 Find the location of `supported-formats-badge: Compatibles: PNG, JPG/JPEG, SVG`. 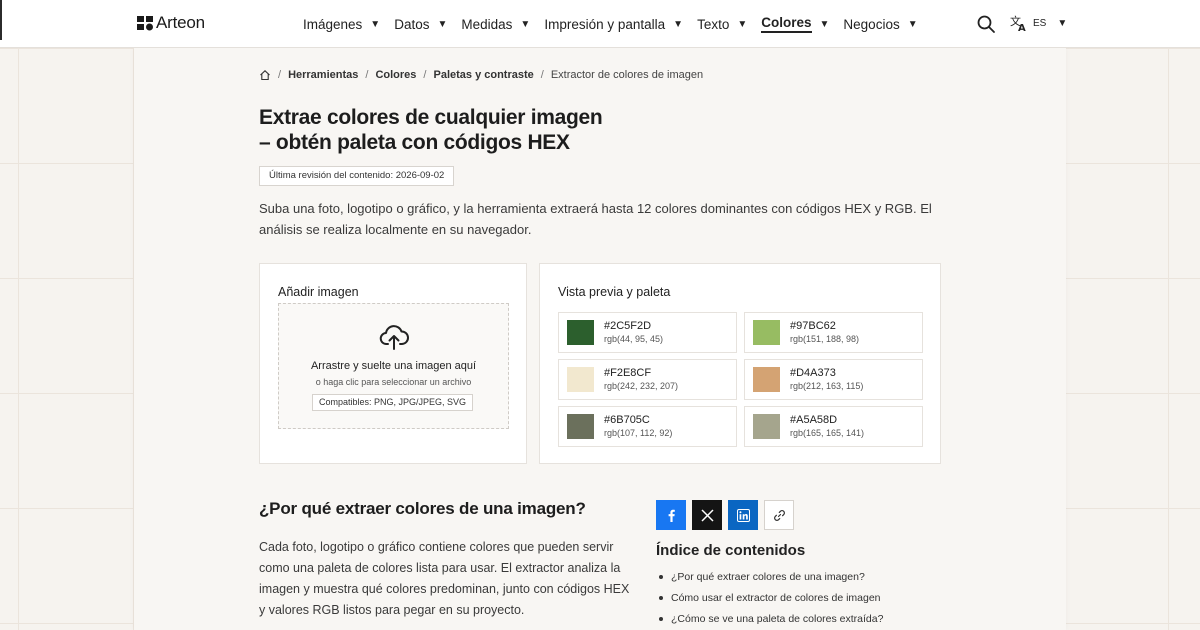

supported-formats-badge: Compatibles: PNG, JPG/JPEG, SVG is located at coordinates (393, 402).